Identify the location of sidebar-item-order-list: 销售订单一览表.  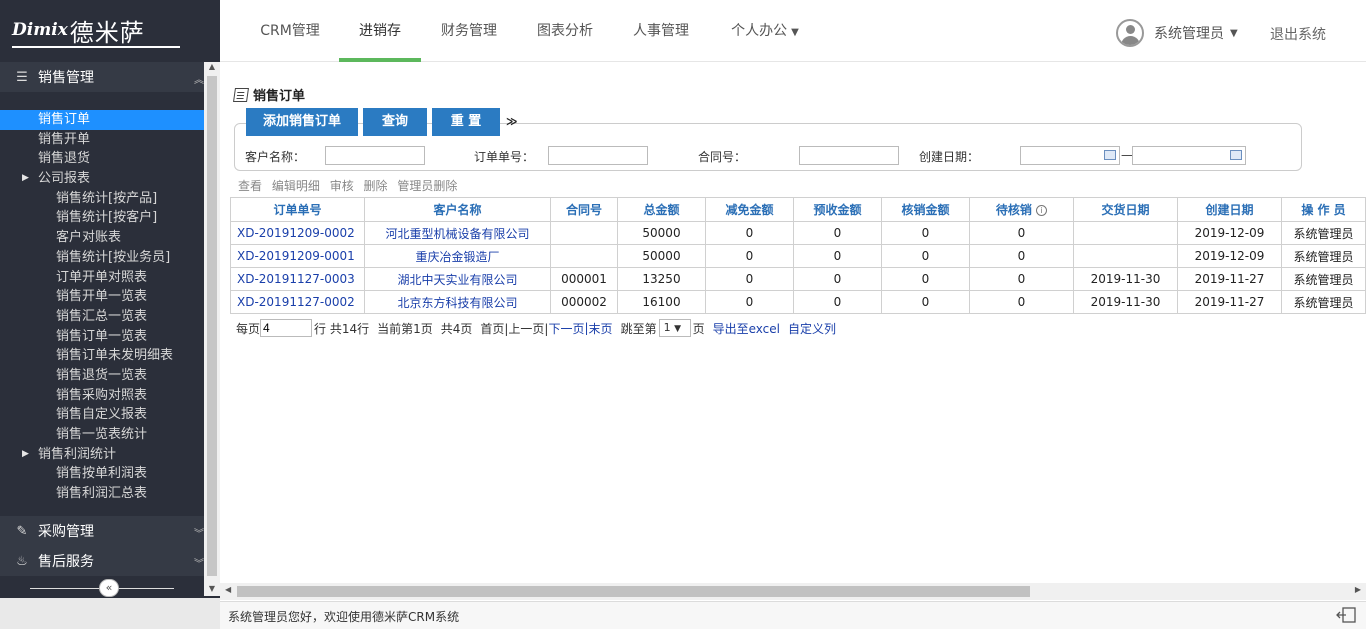
(102, 337).